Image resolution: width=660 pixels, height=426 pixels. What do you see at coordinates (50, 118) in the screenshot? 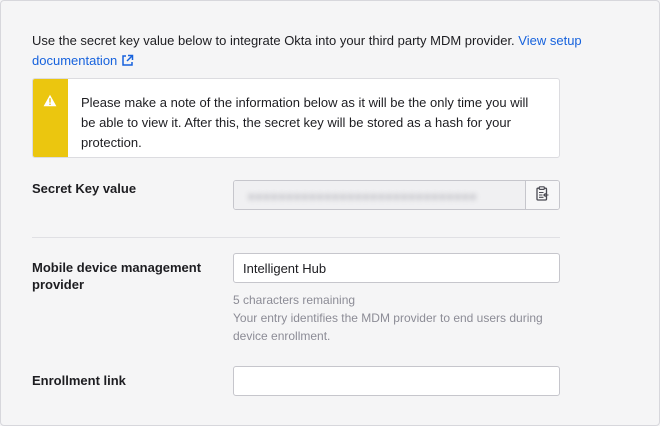
I see `callout-accent-stripe` at bounding box center [50, 118].